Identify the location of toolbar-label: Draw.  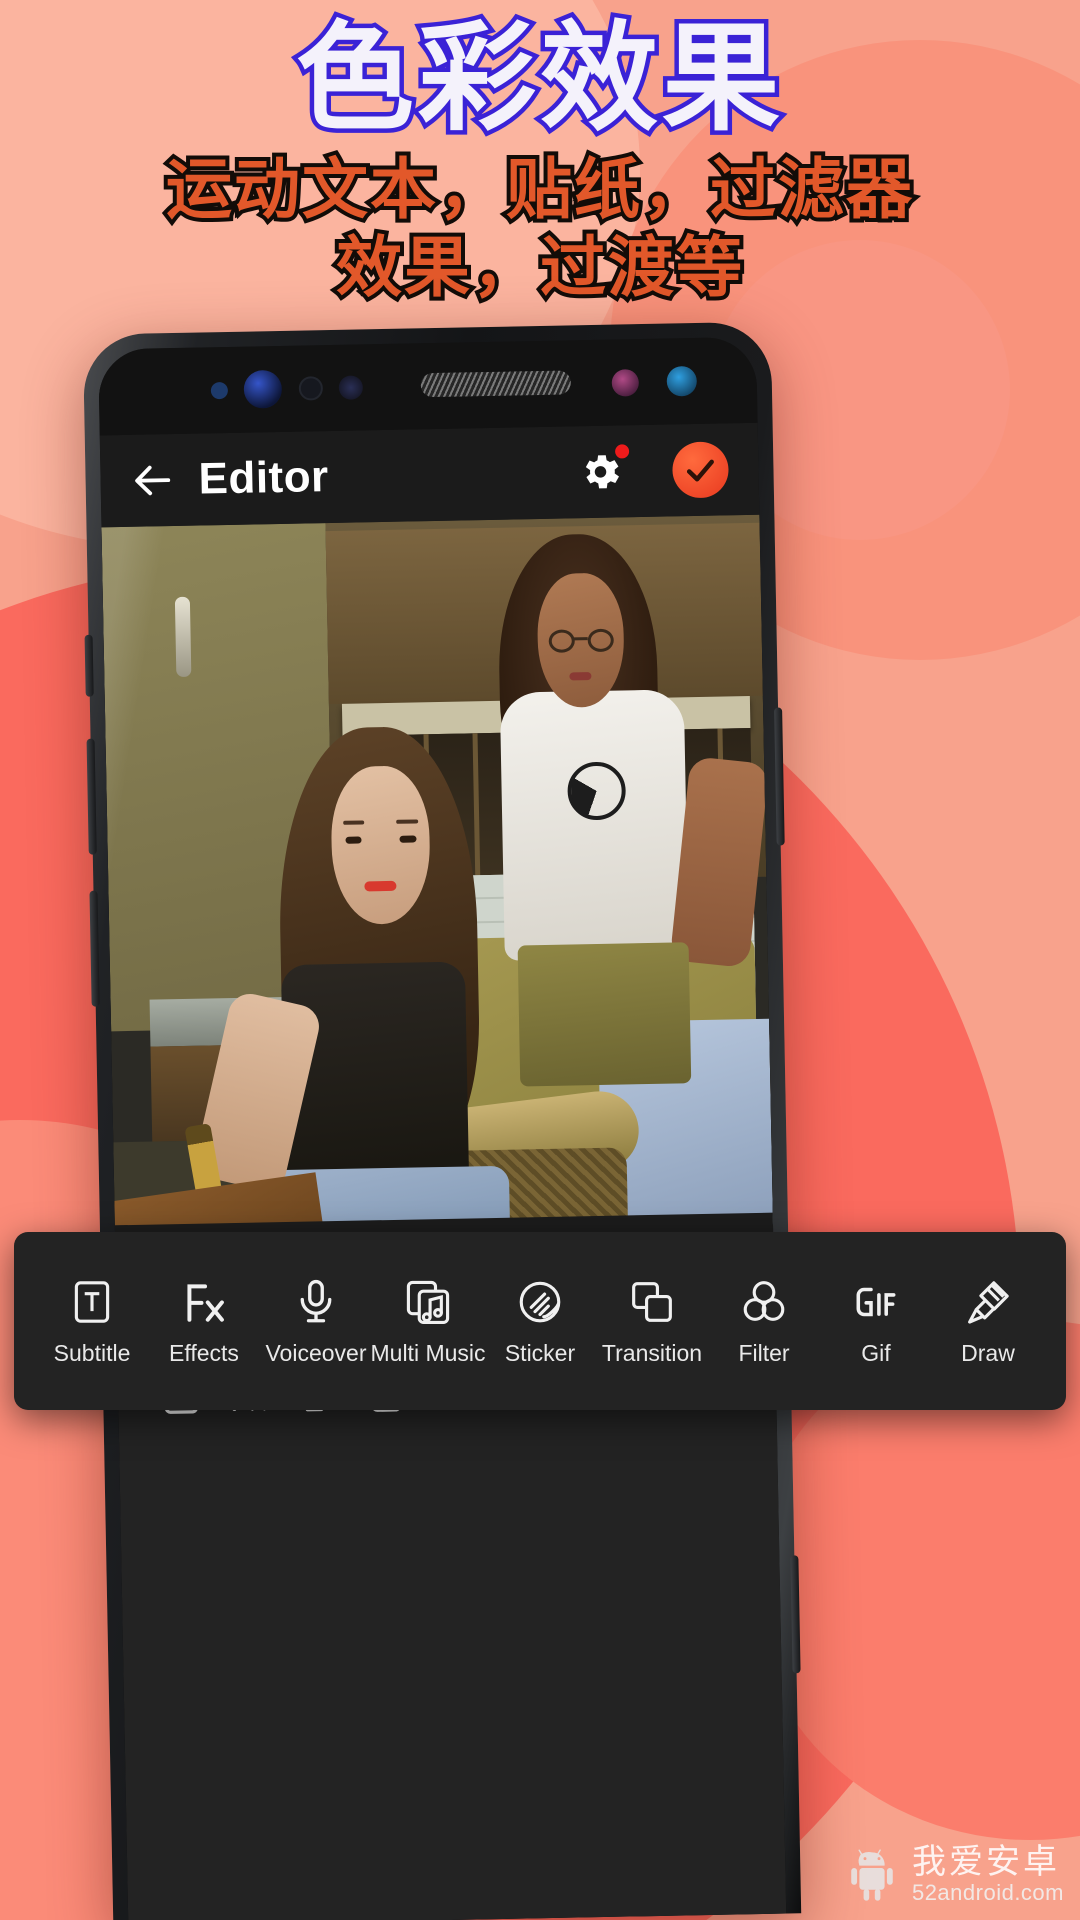
(988, 1353).